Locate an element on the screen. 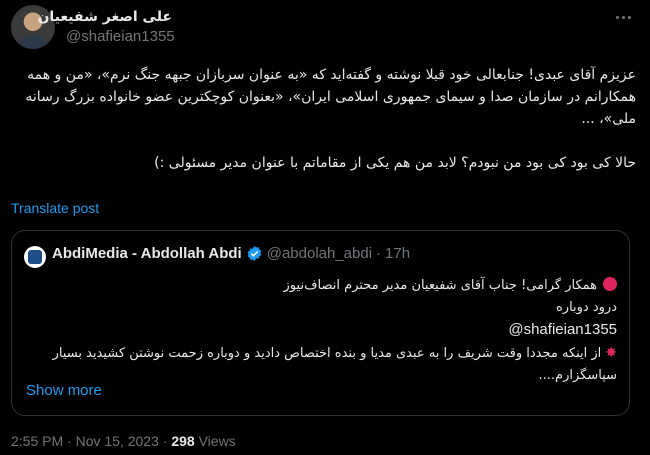 This screenshot has height=455, width=650. verified-badge-icon is located at coordinates (254, 253).